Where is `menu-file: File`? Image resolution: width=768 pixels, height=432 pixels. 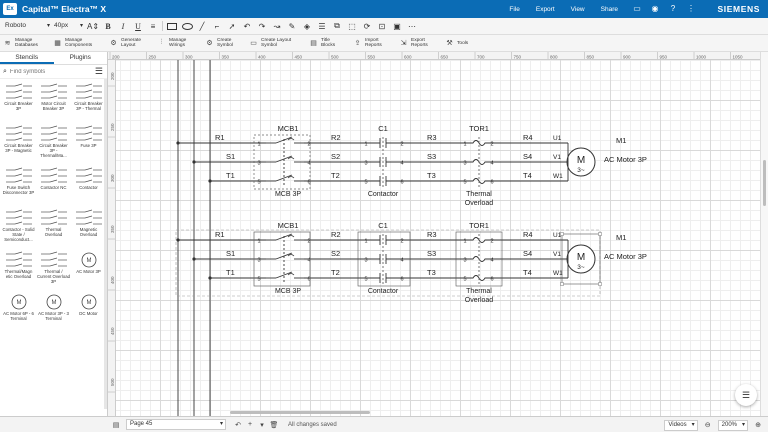
menu-file: File is located at coordinates (514, 9).